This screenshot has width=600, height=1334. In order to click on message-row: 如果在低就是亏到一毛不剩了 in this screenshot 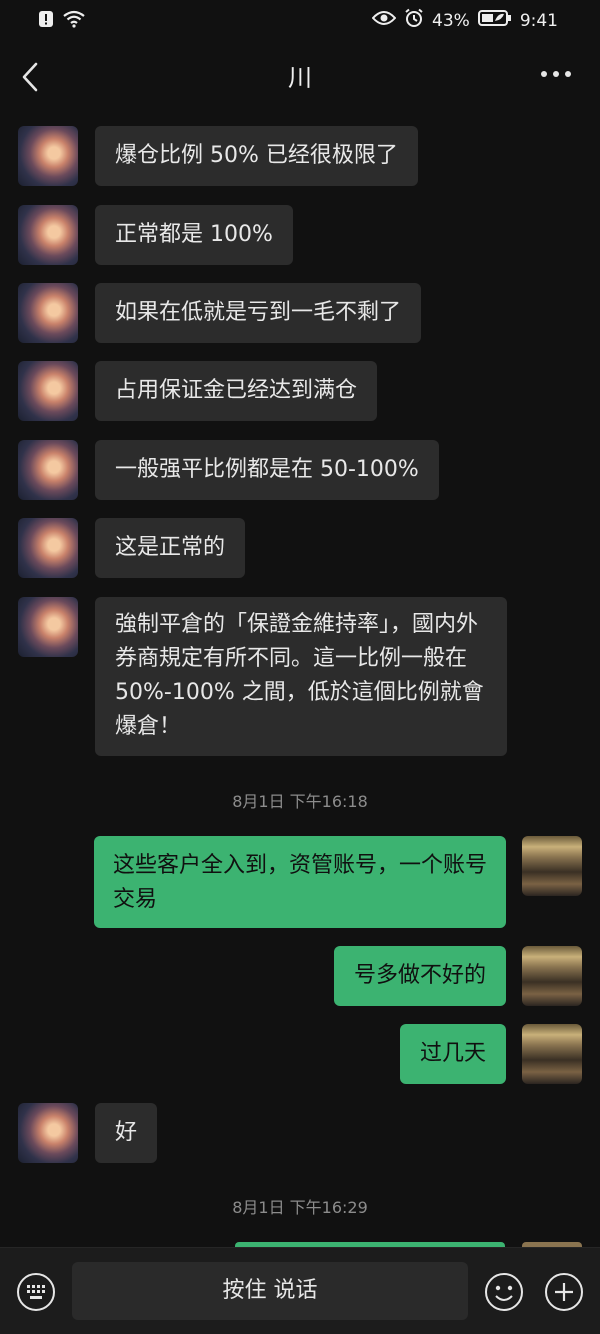, I will do `click(220, 313)`.